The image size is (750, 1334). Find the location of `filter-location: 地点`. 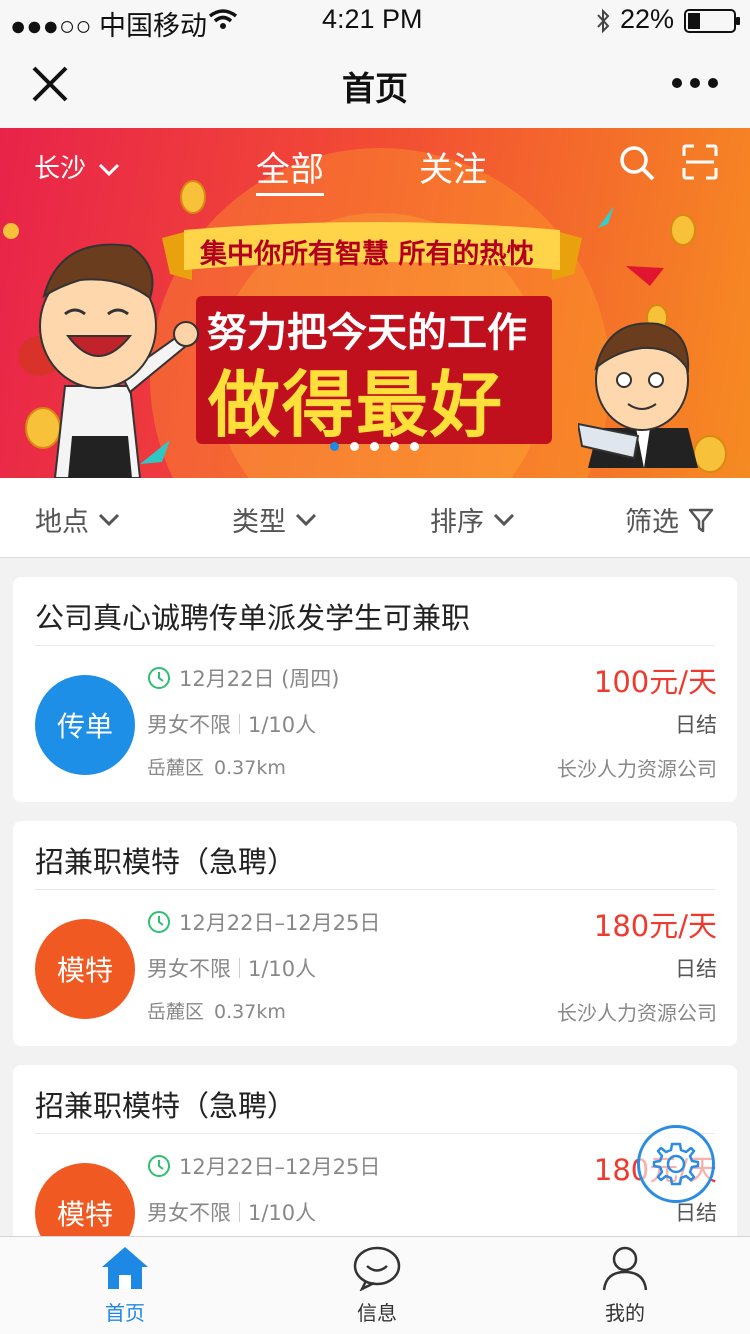

filter-location: 地点 is located at coordinates (78, 519).